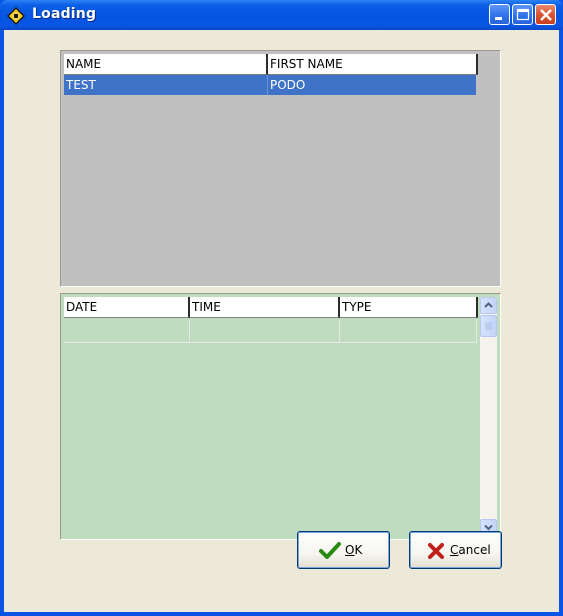 The height and width of the screenshot is (616, 563). What do you see at coordinates (64, 14) in the screenshot?
I see `window-title: Loading` at bounding box center [64, 14].